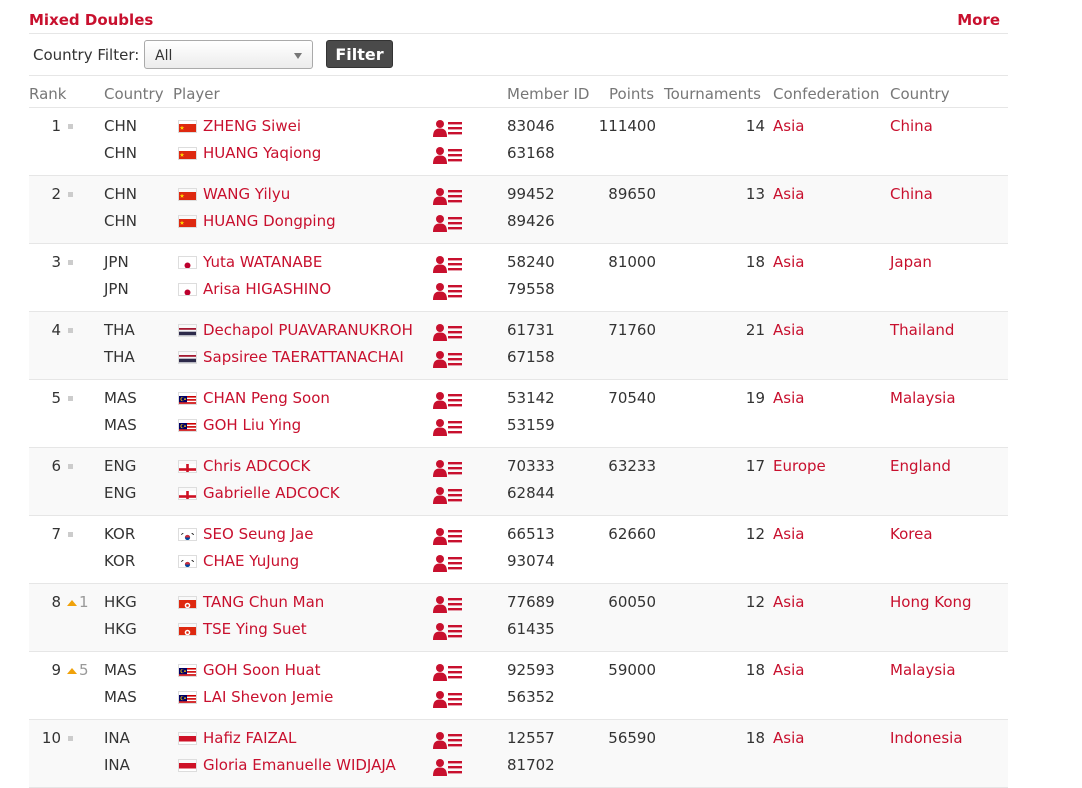  Describe the element at coordinates (299, 765) in the screenshot. I see `player-name-link: Gloria Emanuelle WIDJAJA` at that location.